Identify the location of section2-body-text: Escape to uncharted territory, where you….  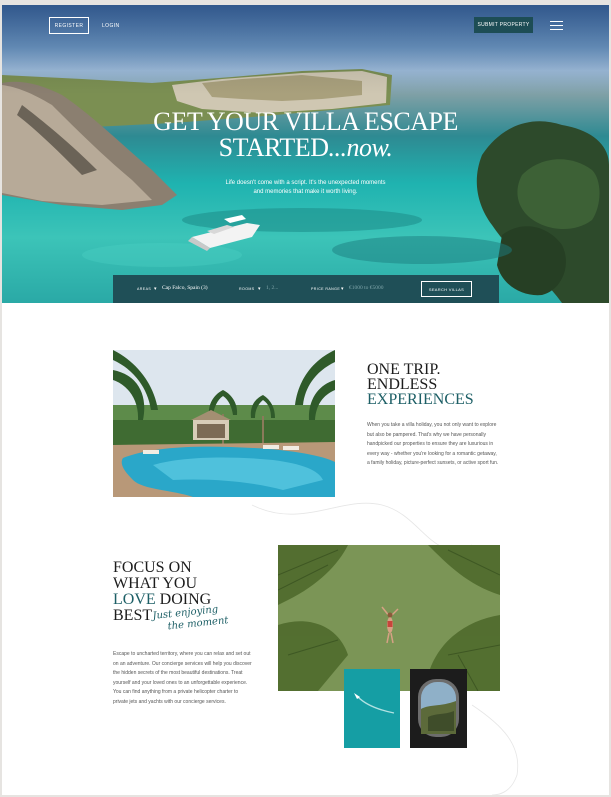
(182, 678).